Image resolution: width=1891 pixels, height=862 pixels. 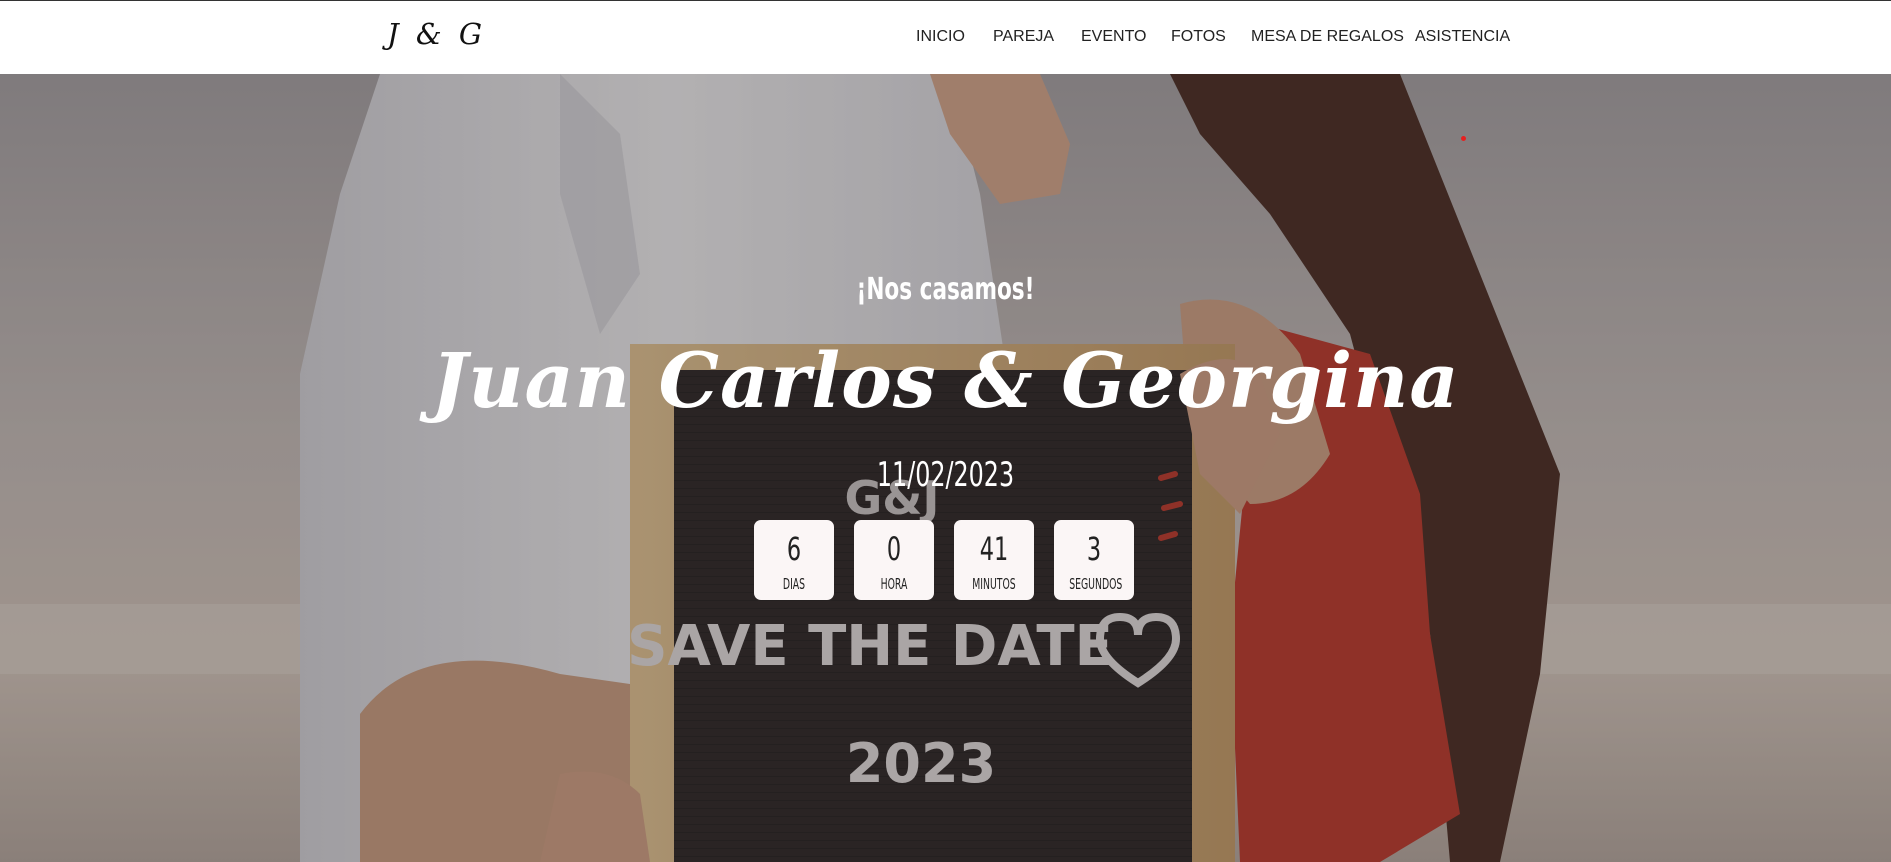 I want to click on countdown-seconds: 3 Segundos, so click(x=1094, y=560).